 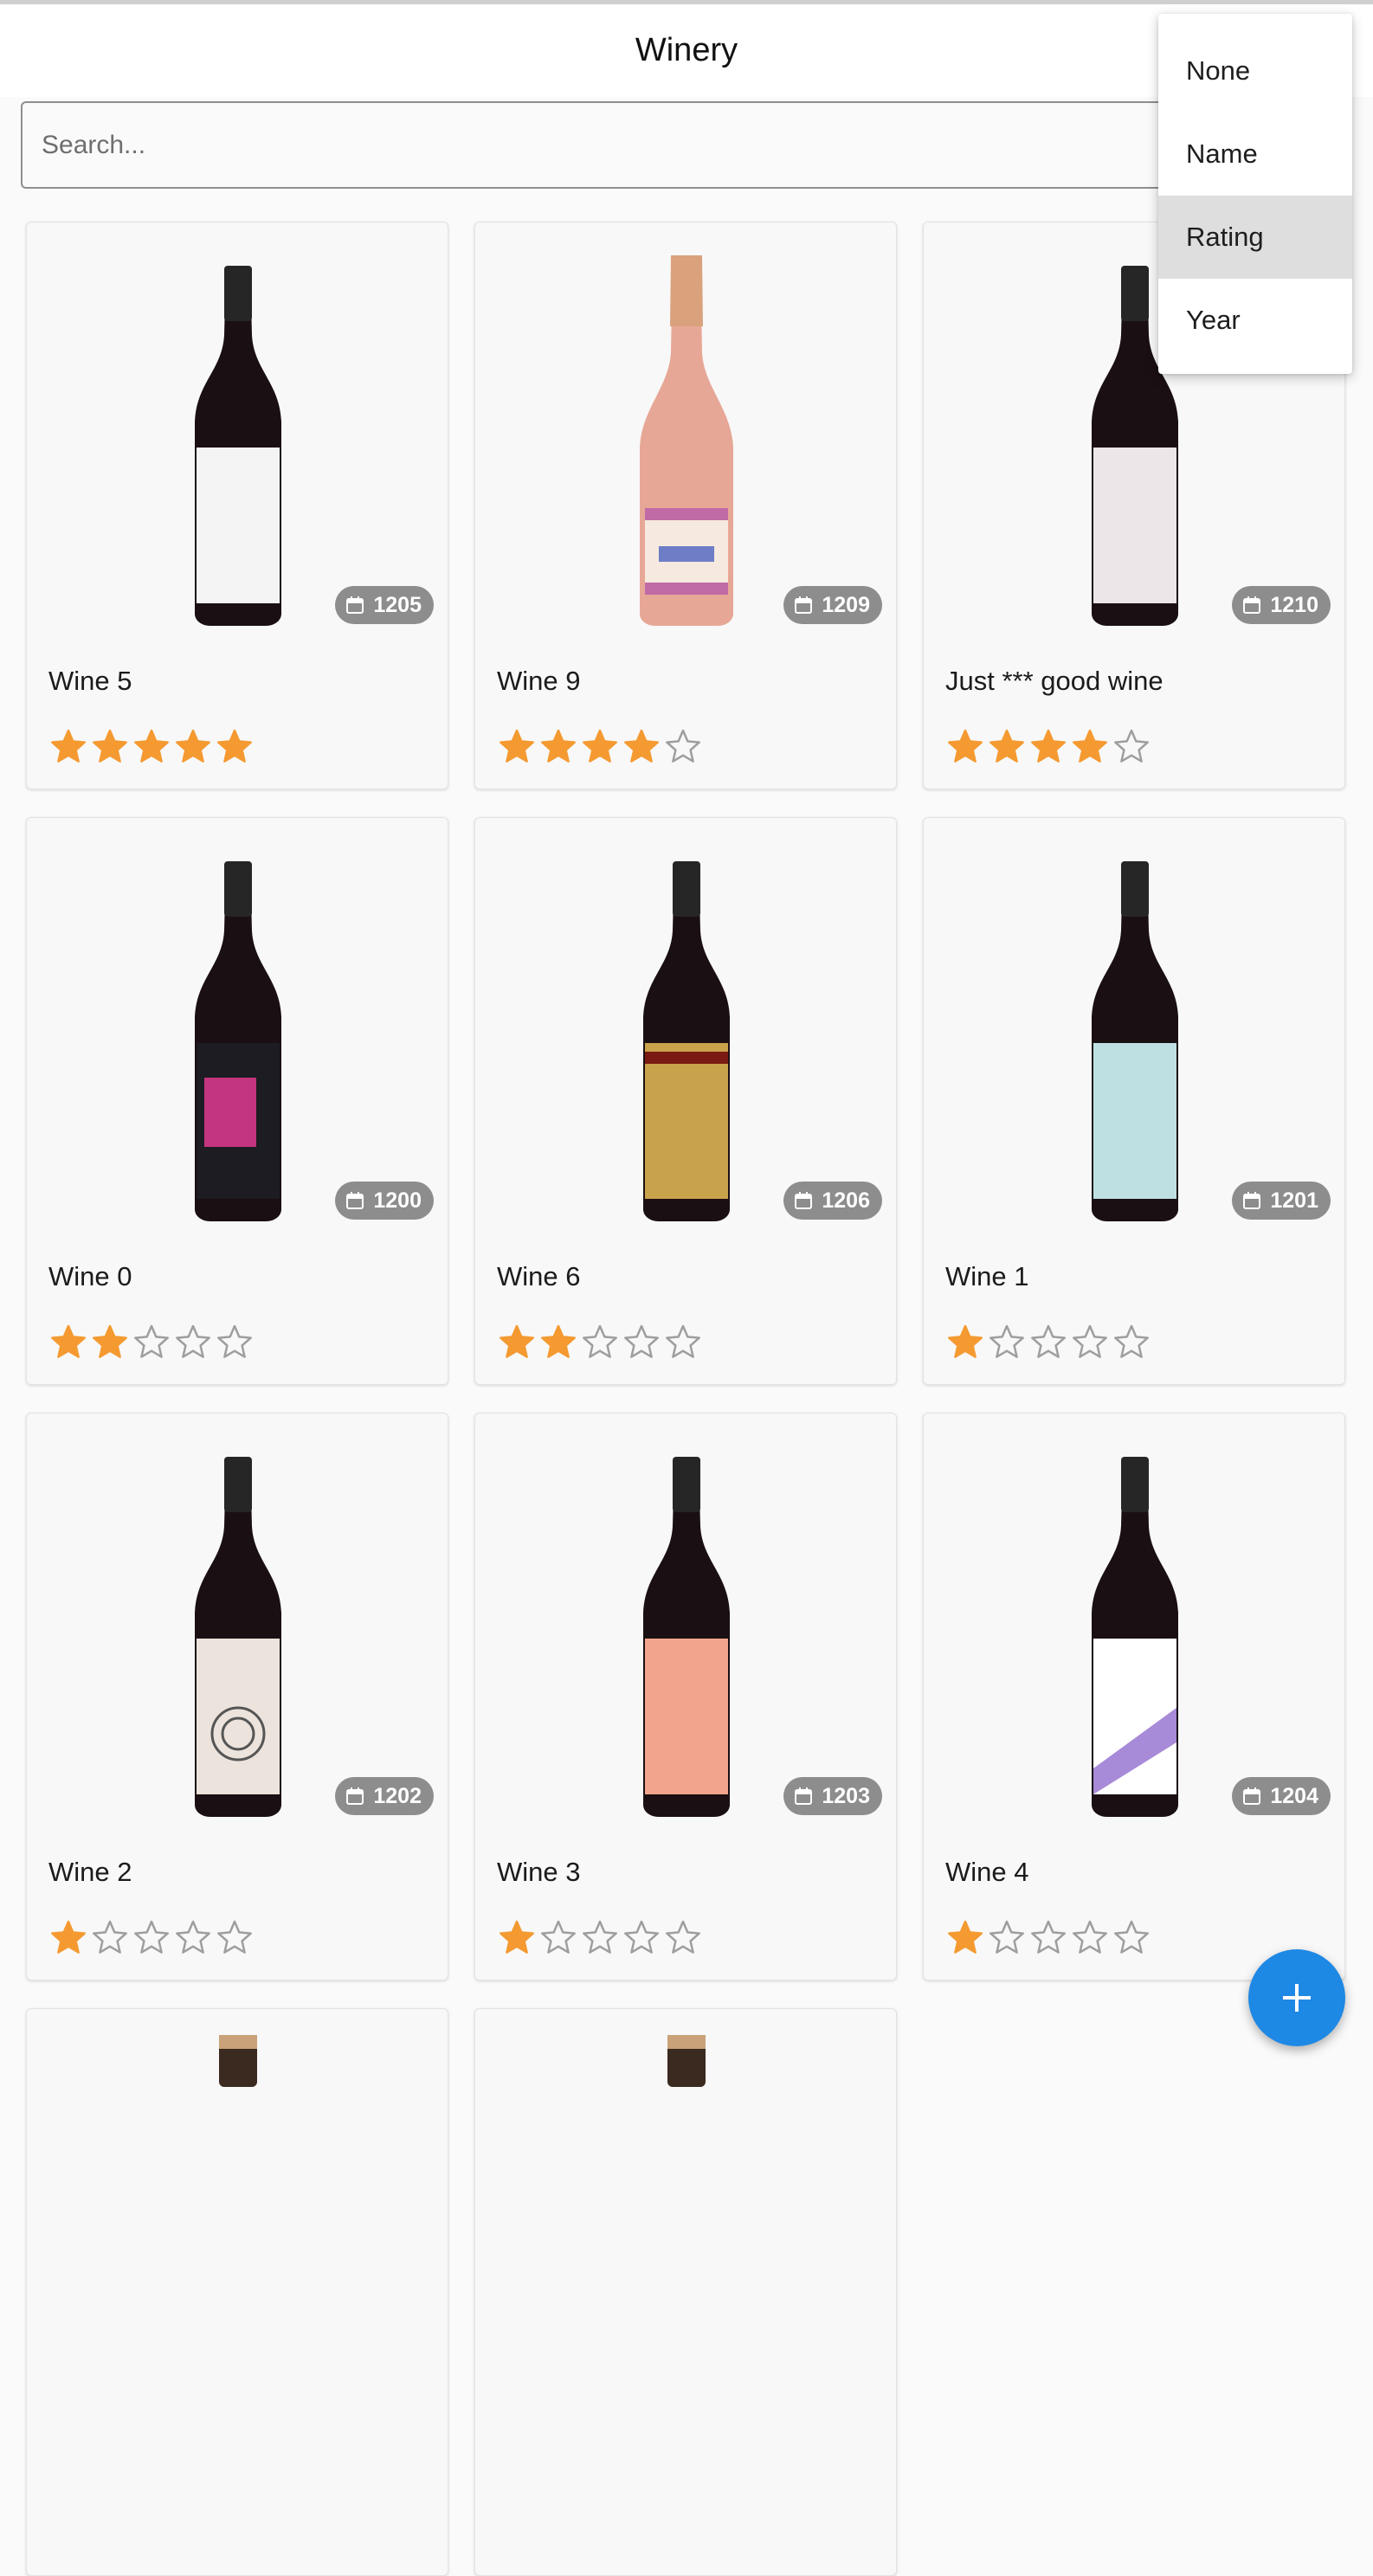 I want to click on year-value: 1202, so click(x=397, y=1795).